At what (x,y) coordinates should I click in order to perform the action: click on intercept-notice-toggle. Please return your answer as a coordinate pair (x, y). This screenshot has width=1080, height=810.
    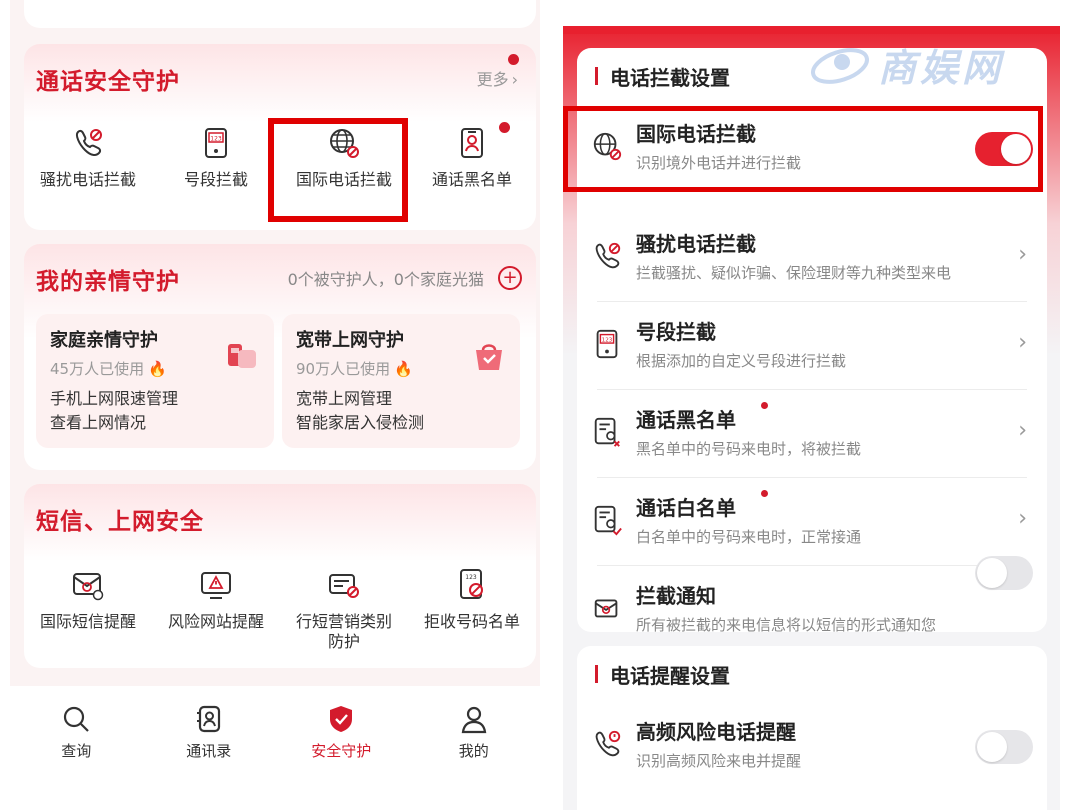
    Looking at the image, I should click on (1004, 573).